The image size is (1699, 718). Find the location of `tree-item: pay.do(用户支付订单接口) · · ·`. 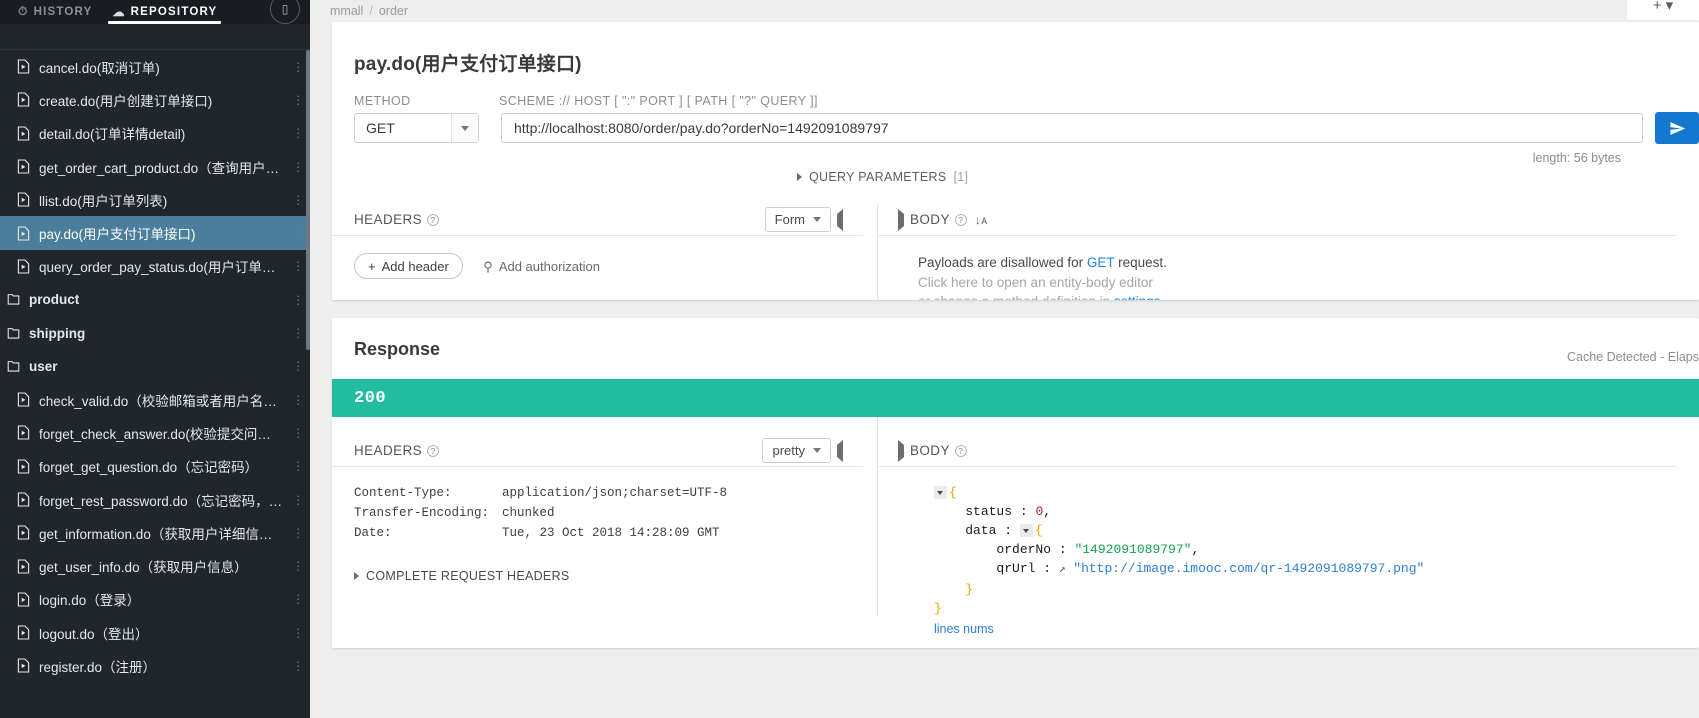

tree-item: pay.do(用户支付订单接口) · · · is located at coordinates (155, 233).